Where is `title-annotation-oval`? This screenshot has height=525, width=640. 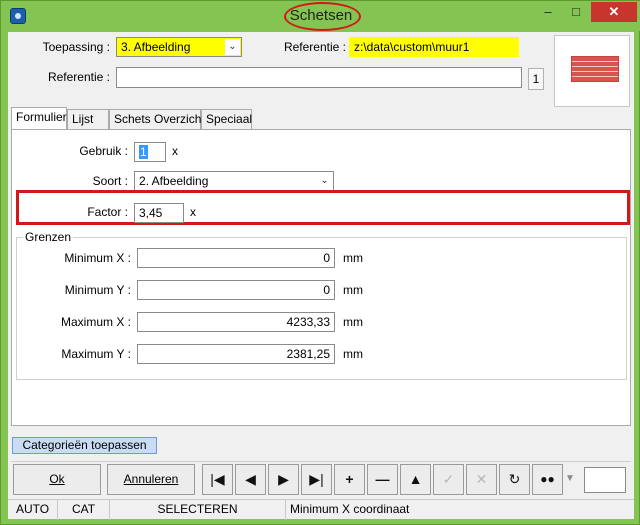 title-annotation-oval is located at coordinates (322, 16).